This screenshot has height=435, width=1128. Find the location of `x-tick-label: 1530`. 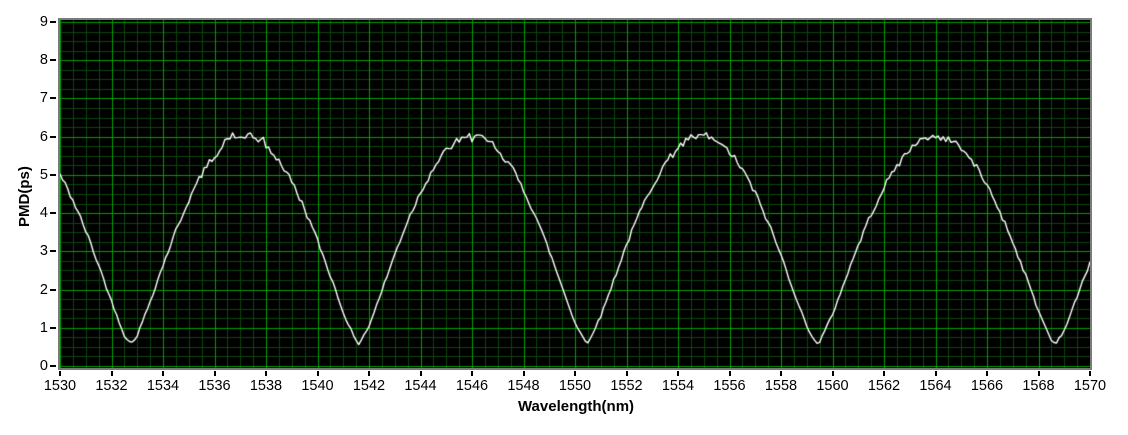

x-tick-label: 1530 is located at coordinates (60, 386).